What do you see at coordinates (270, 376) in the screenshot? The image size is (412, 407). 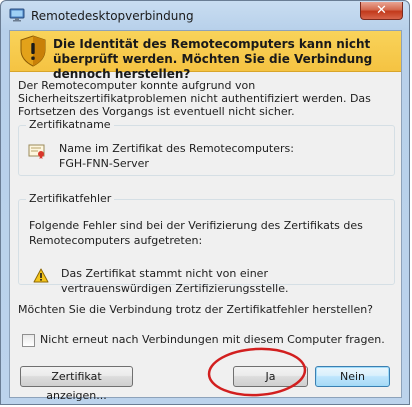 I see `yes-button: Ja` at bounding box center [270, 376].